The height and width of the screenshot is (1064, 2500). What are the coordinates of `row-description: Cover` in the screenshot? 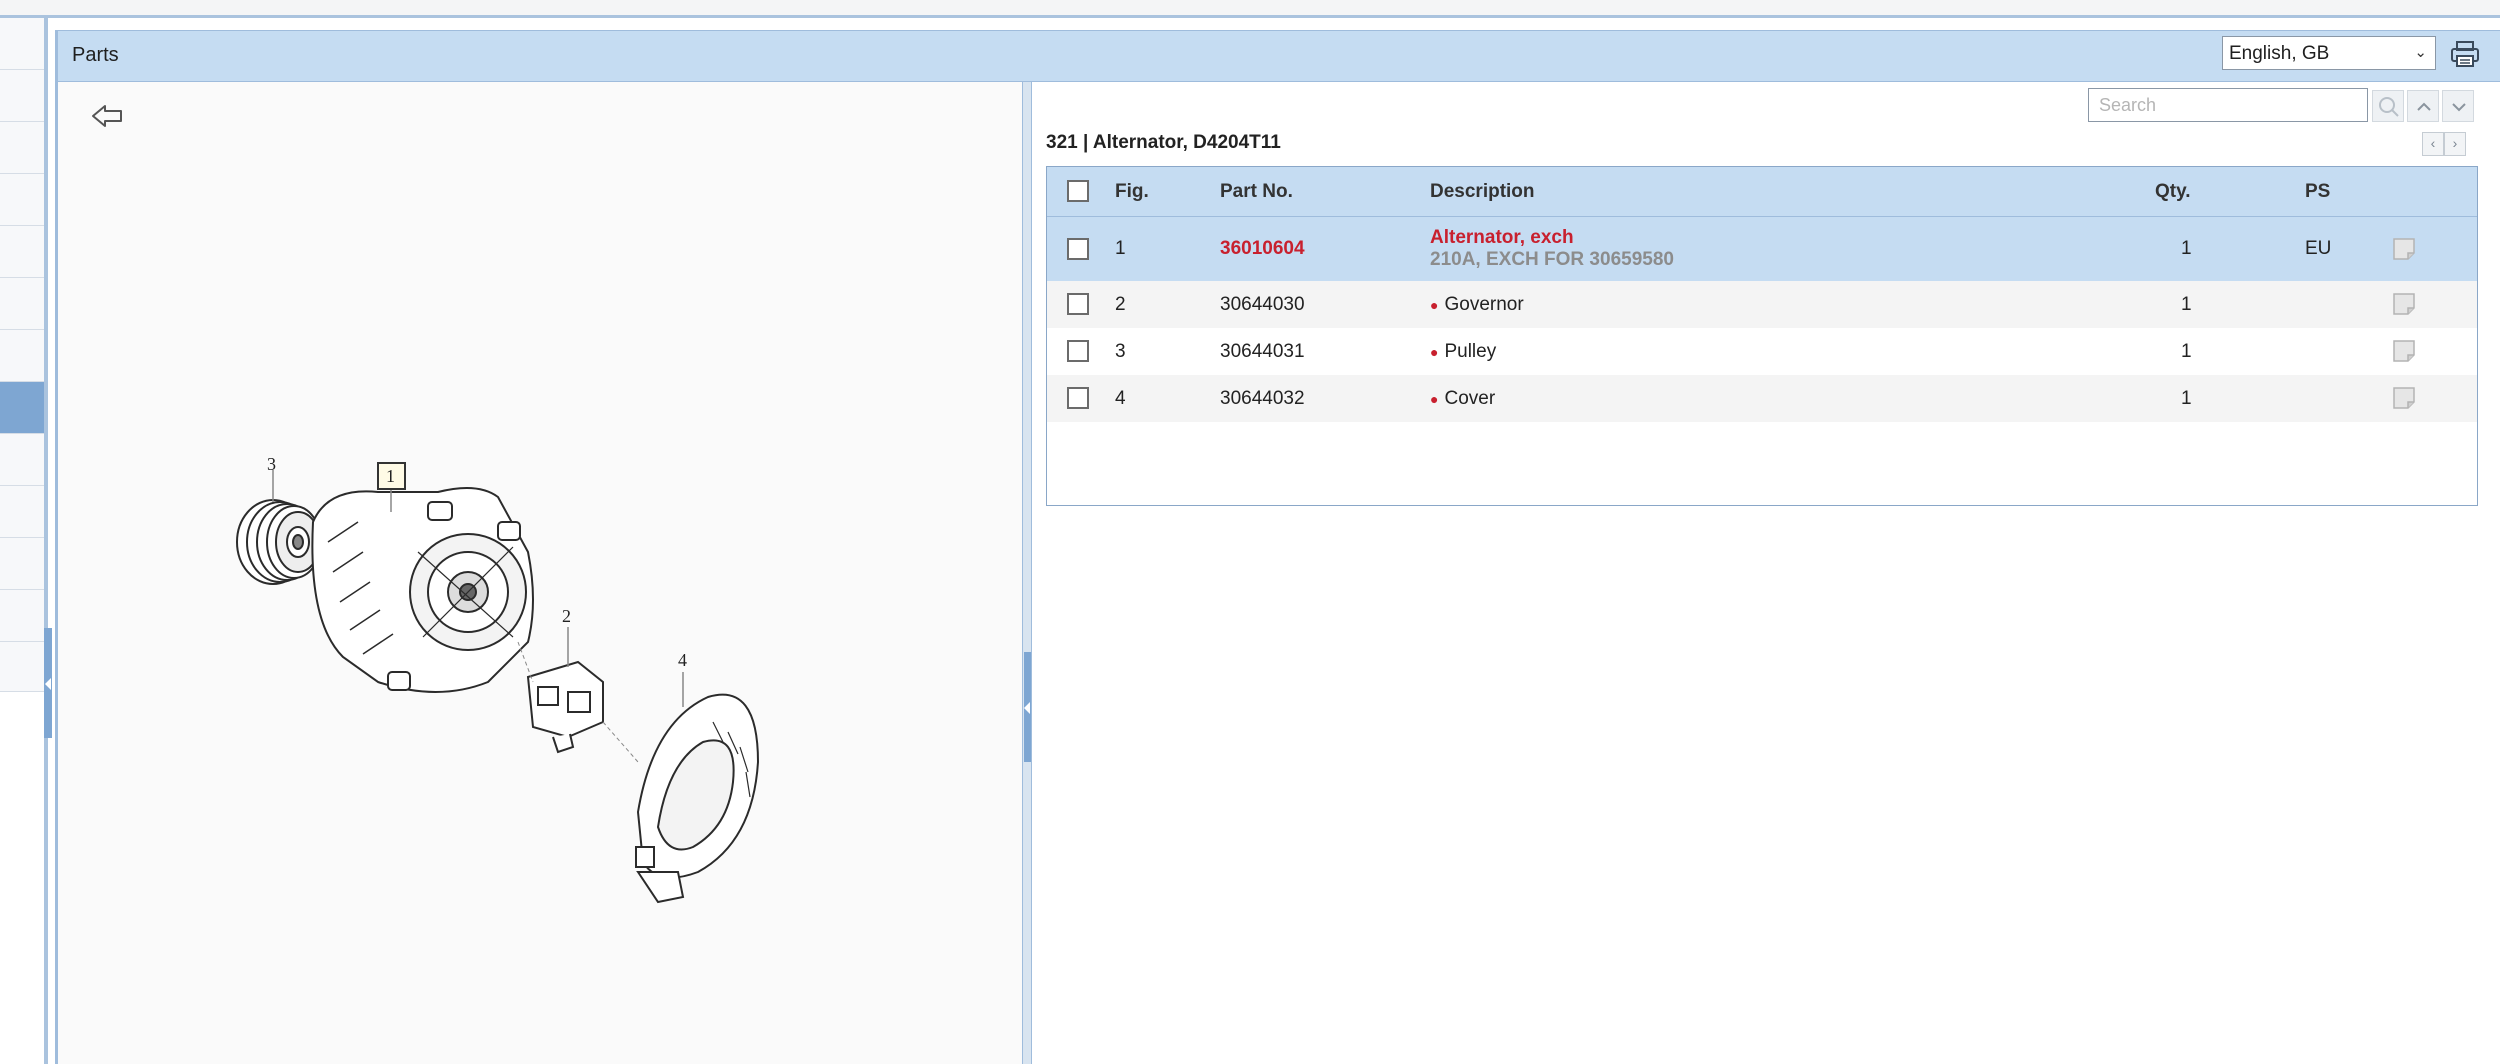 It's located at (1470, 398).